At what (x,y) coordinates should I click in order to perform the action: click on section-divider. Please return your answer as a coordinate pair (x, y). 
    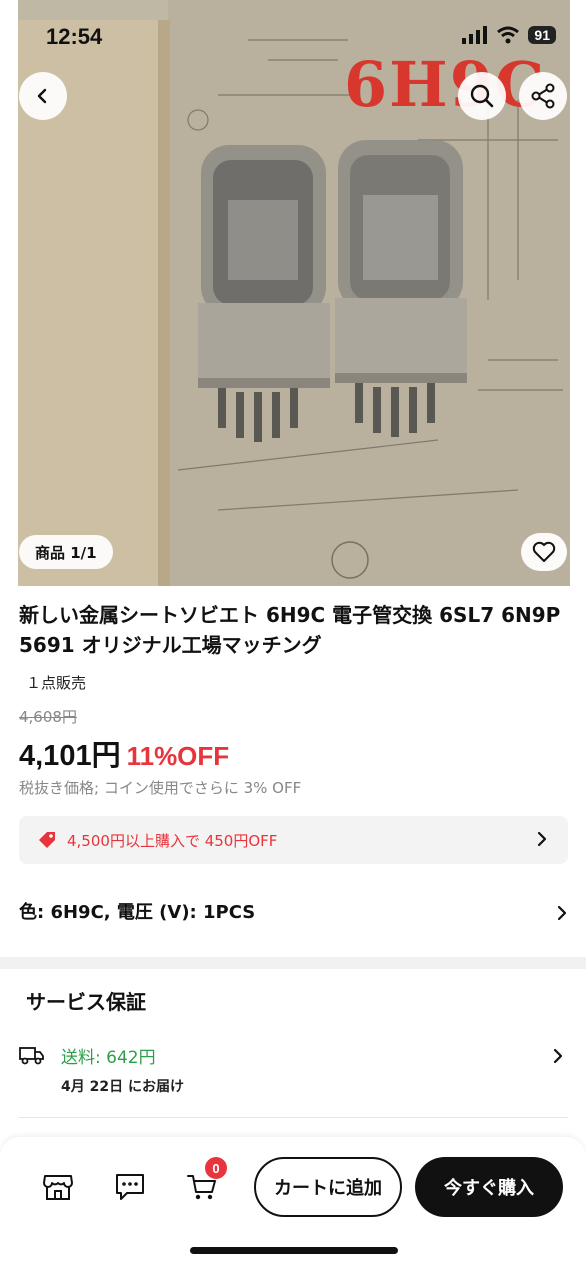
    Looking at the image, I should click on (293, 963).